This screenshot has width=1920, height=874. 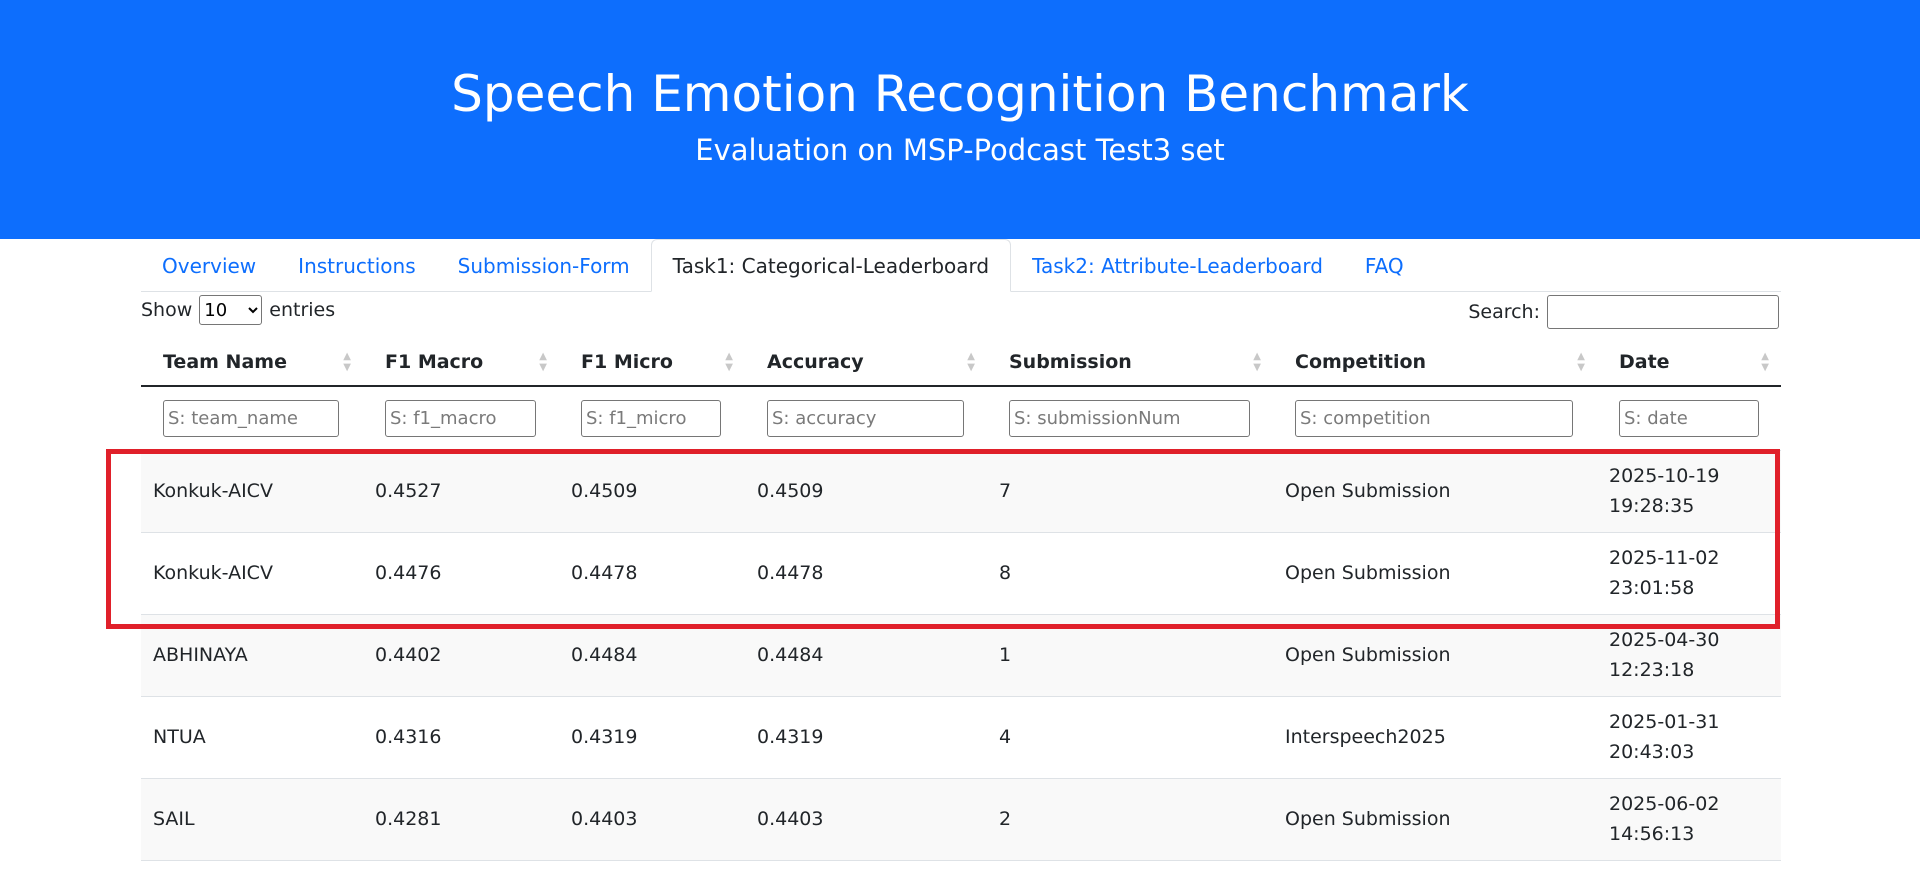 What do you see at coordinates (544, 265) in the screenshot?
I see `tab-submission-form: Submission-Form` at bounding box center [544, 265].